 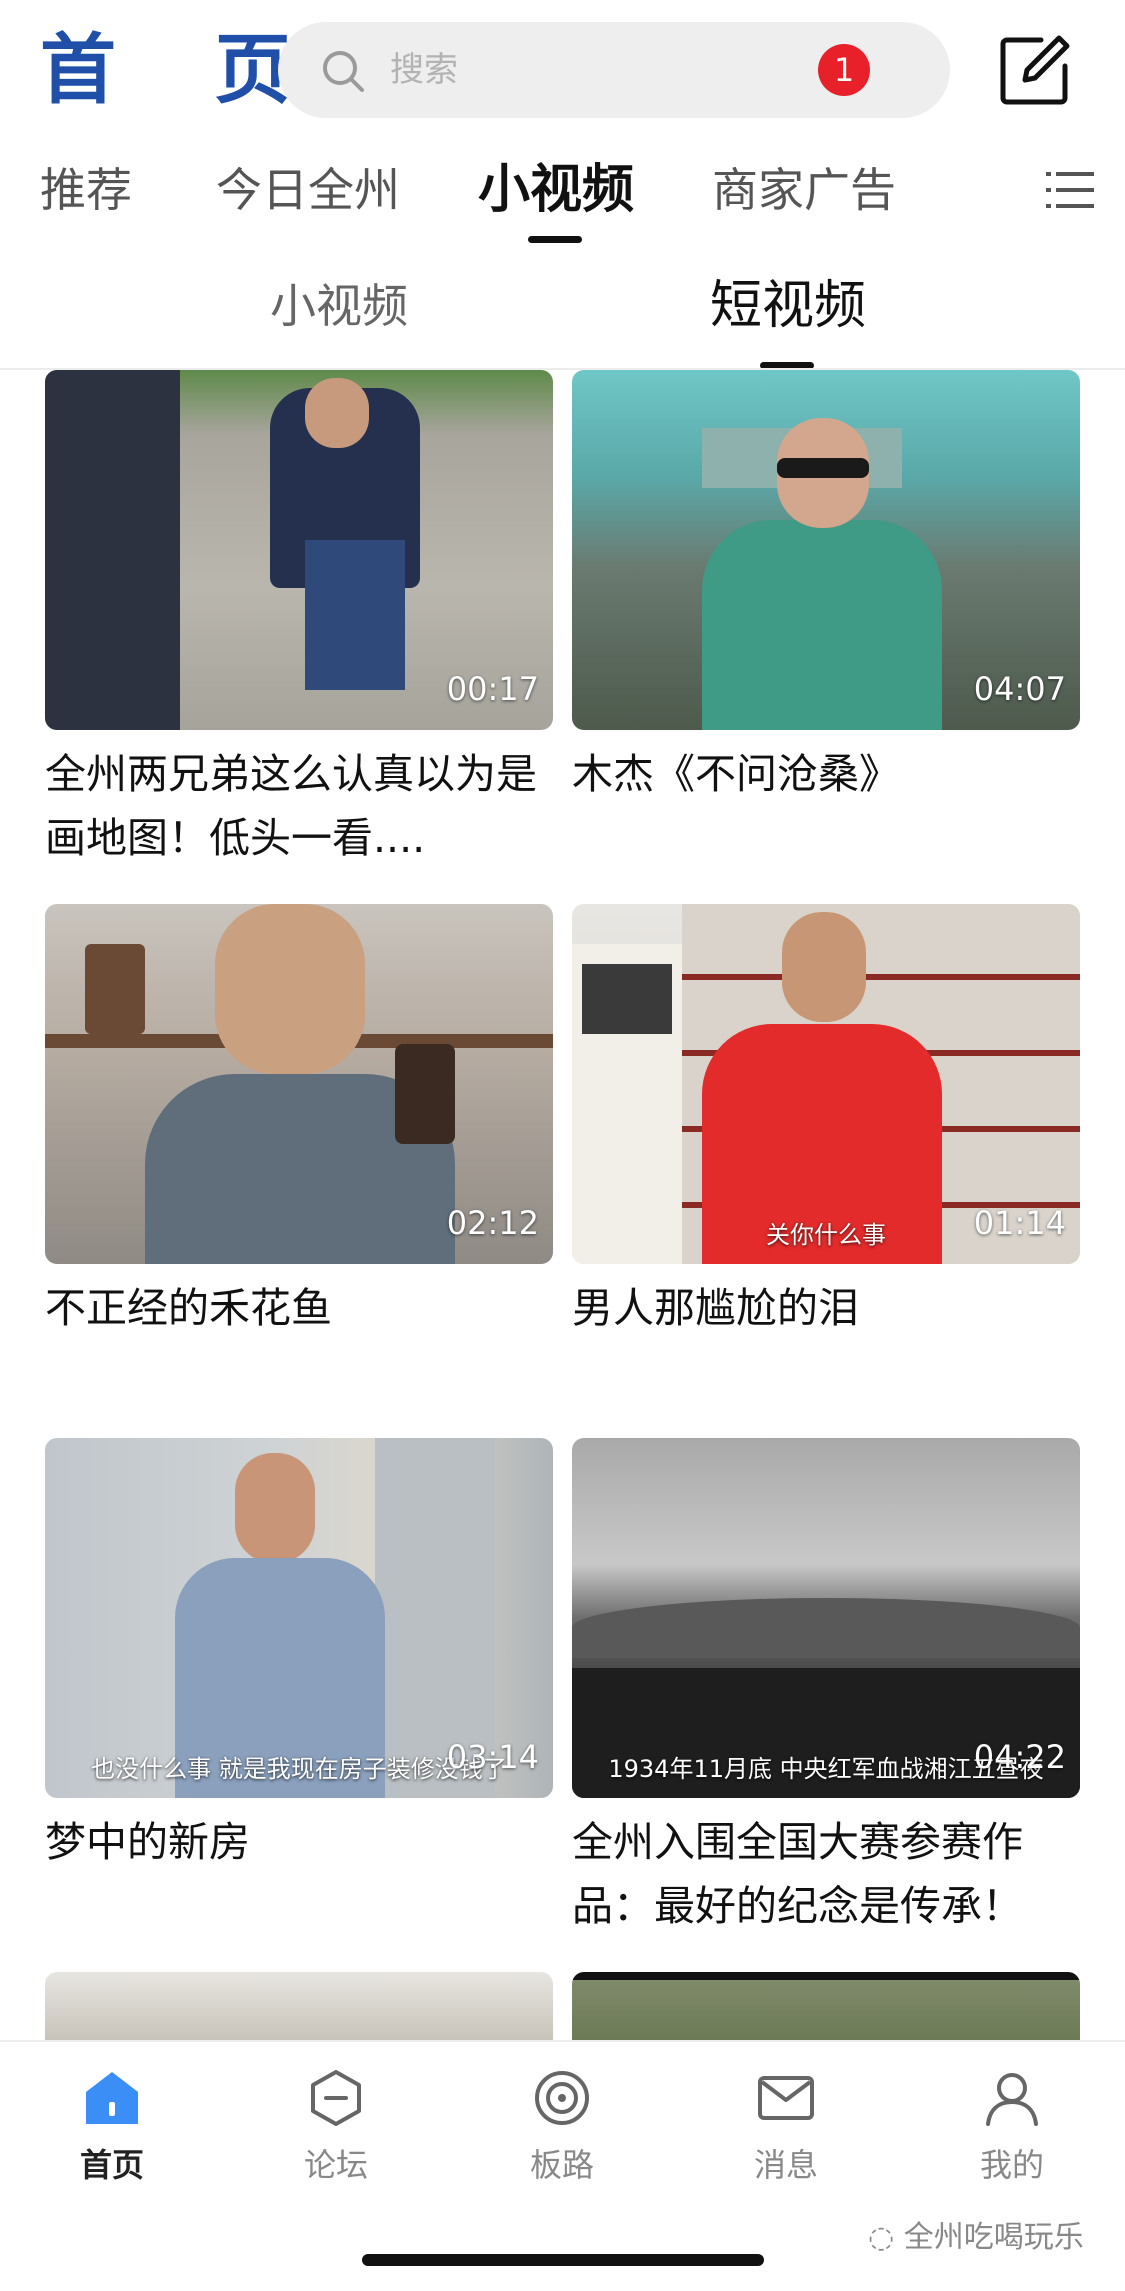 What do you see at coordinates (299, 1084) in the screenshot?
I see `video-thumbnail: 02:12` at bounding box center [299, 1084].